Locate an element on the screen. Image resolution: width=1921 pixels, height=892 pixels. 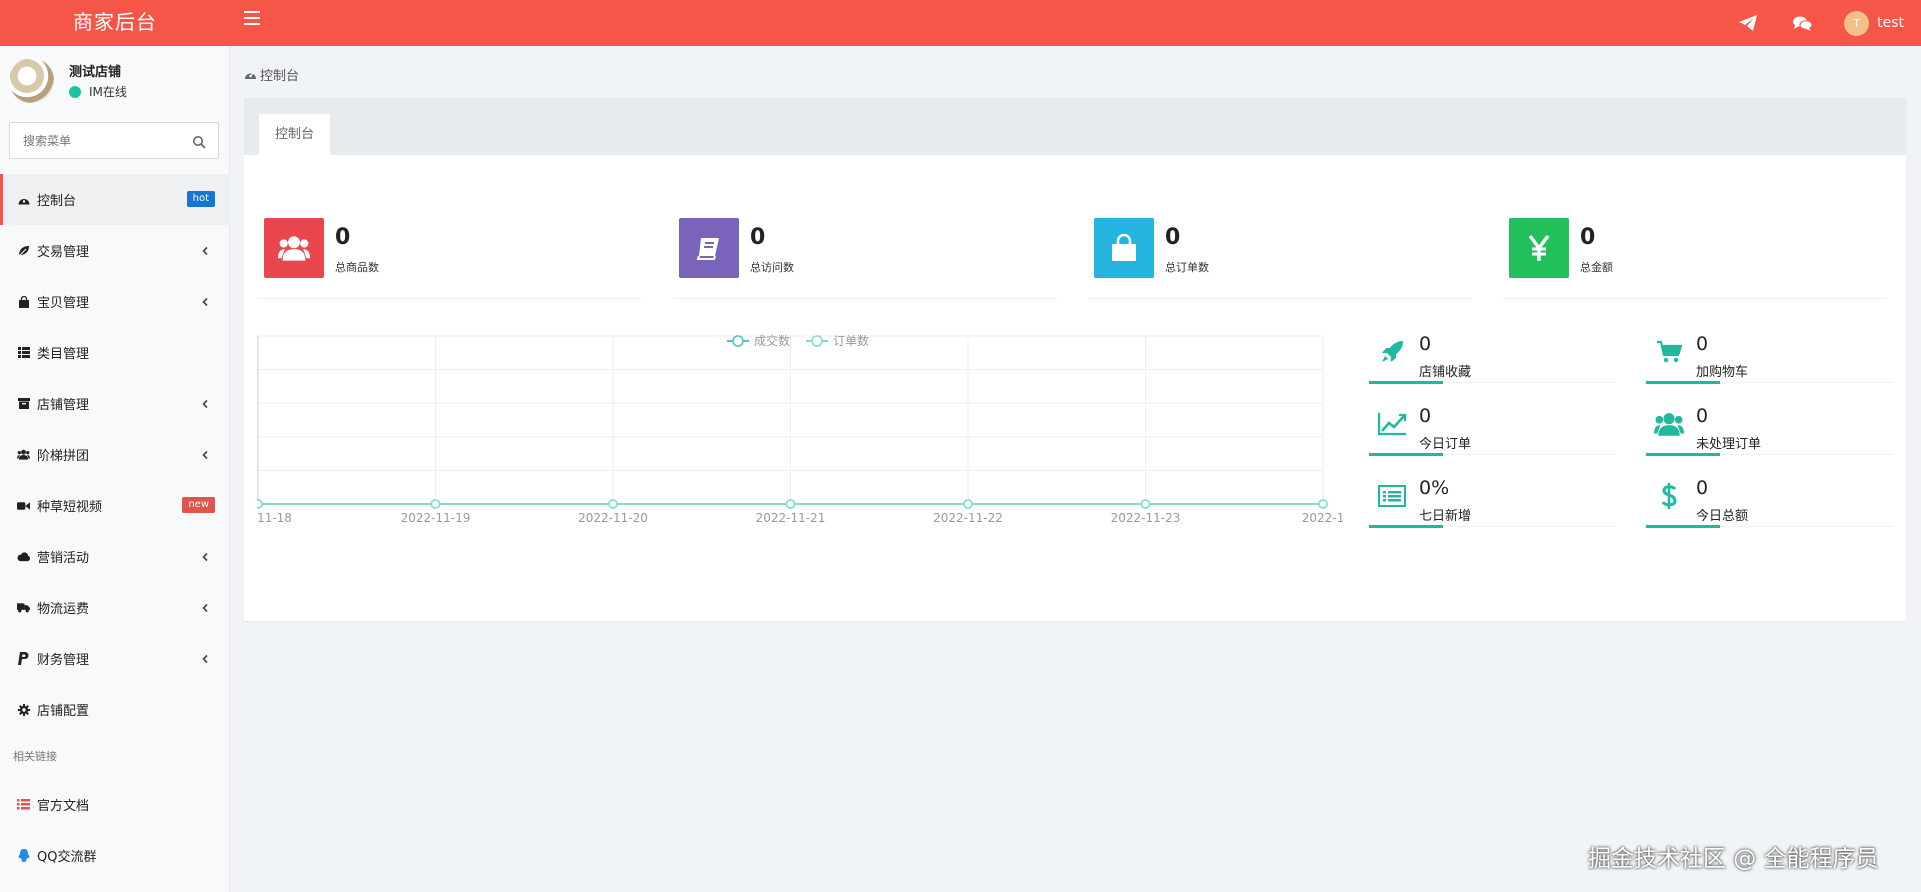
sidebar-item-label: 物流运费 is located at coordinates (63, 609).